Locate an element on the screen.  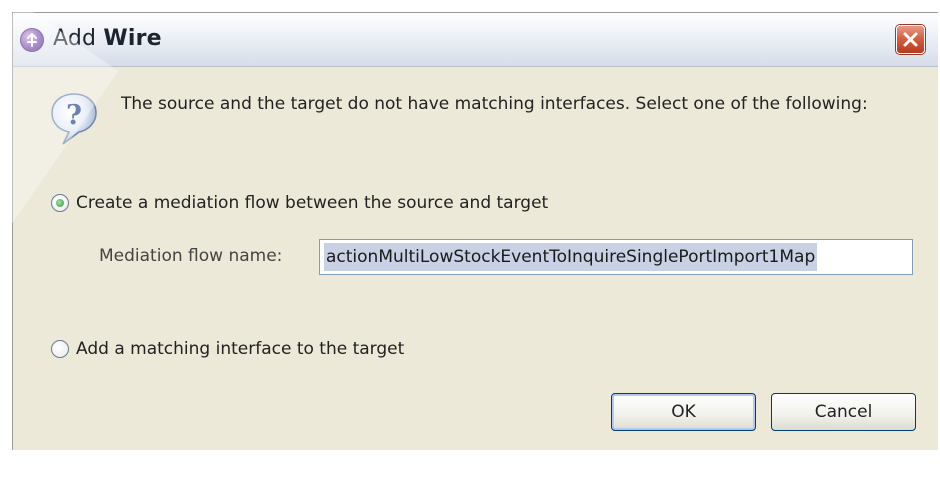
ok-button: OK is located at coordinates (683, 412).